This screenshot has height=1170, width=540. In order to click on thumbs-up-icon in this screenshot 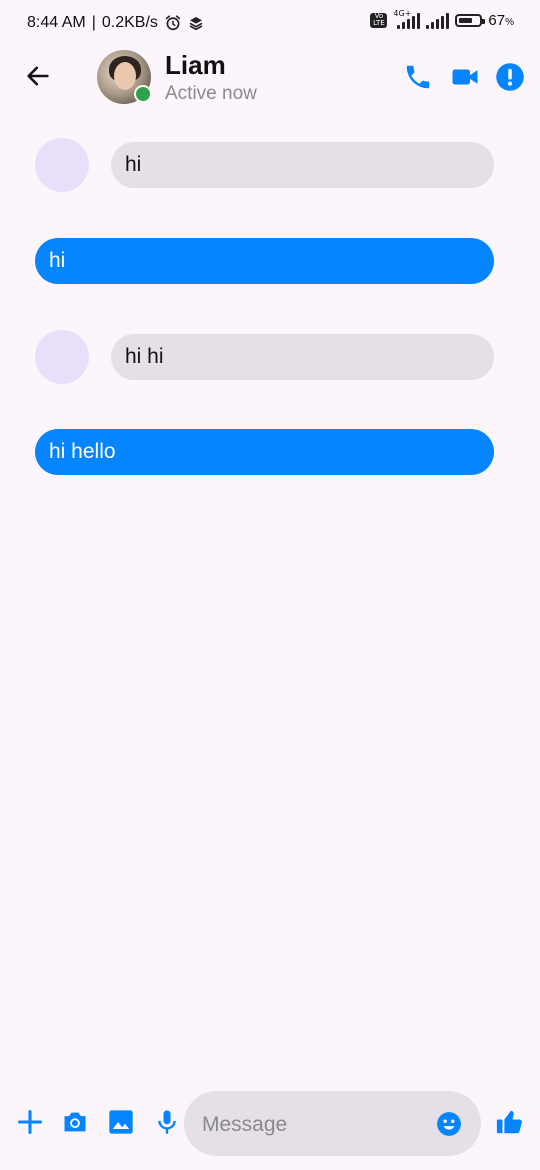, I will do `click(510, 1122)`.